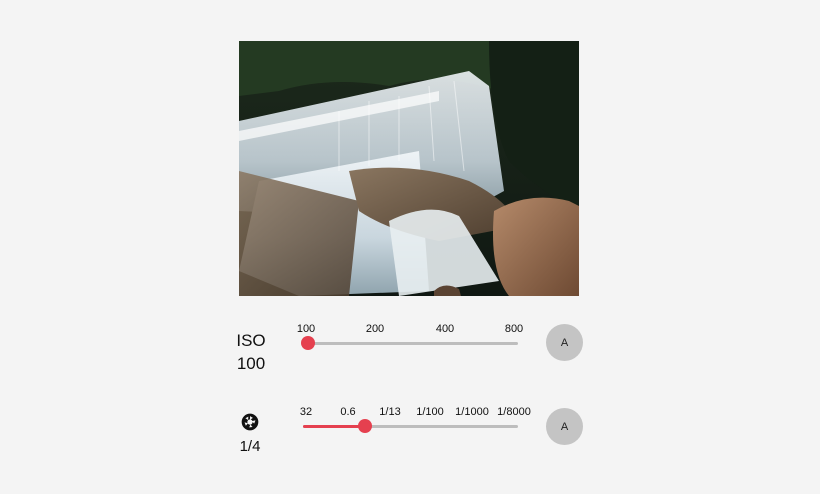 Image resolution: width=820 pixels, height=494 pixels. What do you see at coordinates (430, 412) in the screenshot?
I see `shutter-tick: 1/100` at bounding box center [430, 412].